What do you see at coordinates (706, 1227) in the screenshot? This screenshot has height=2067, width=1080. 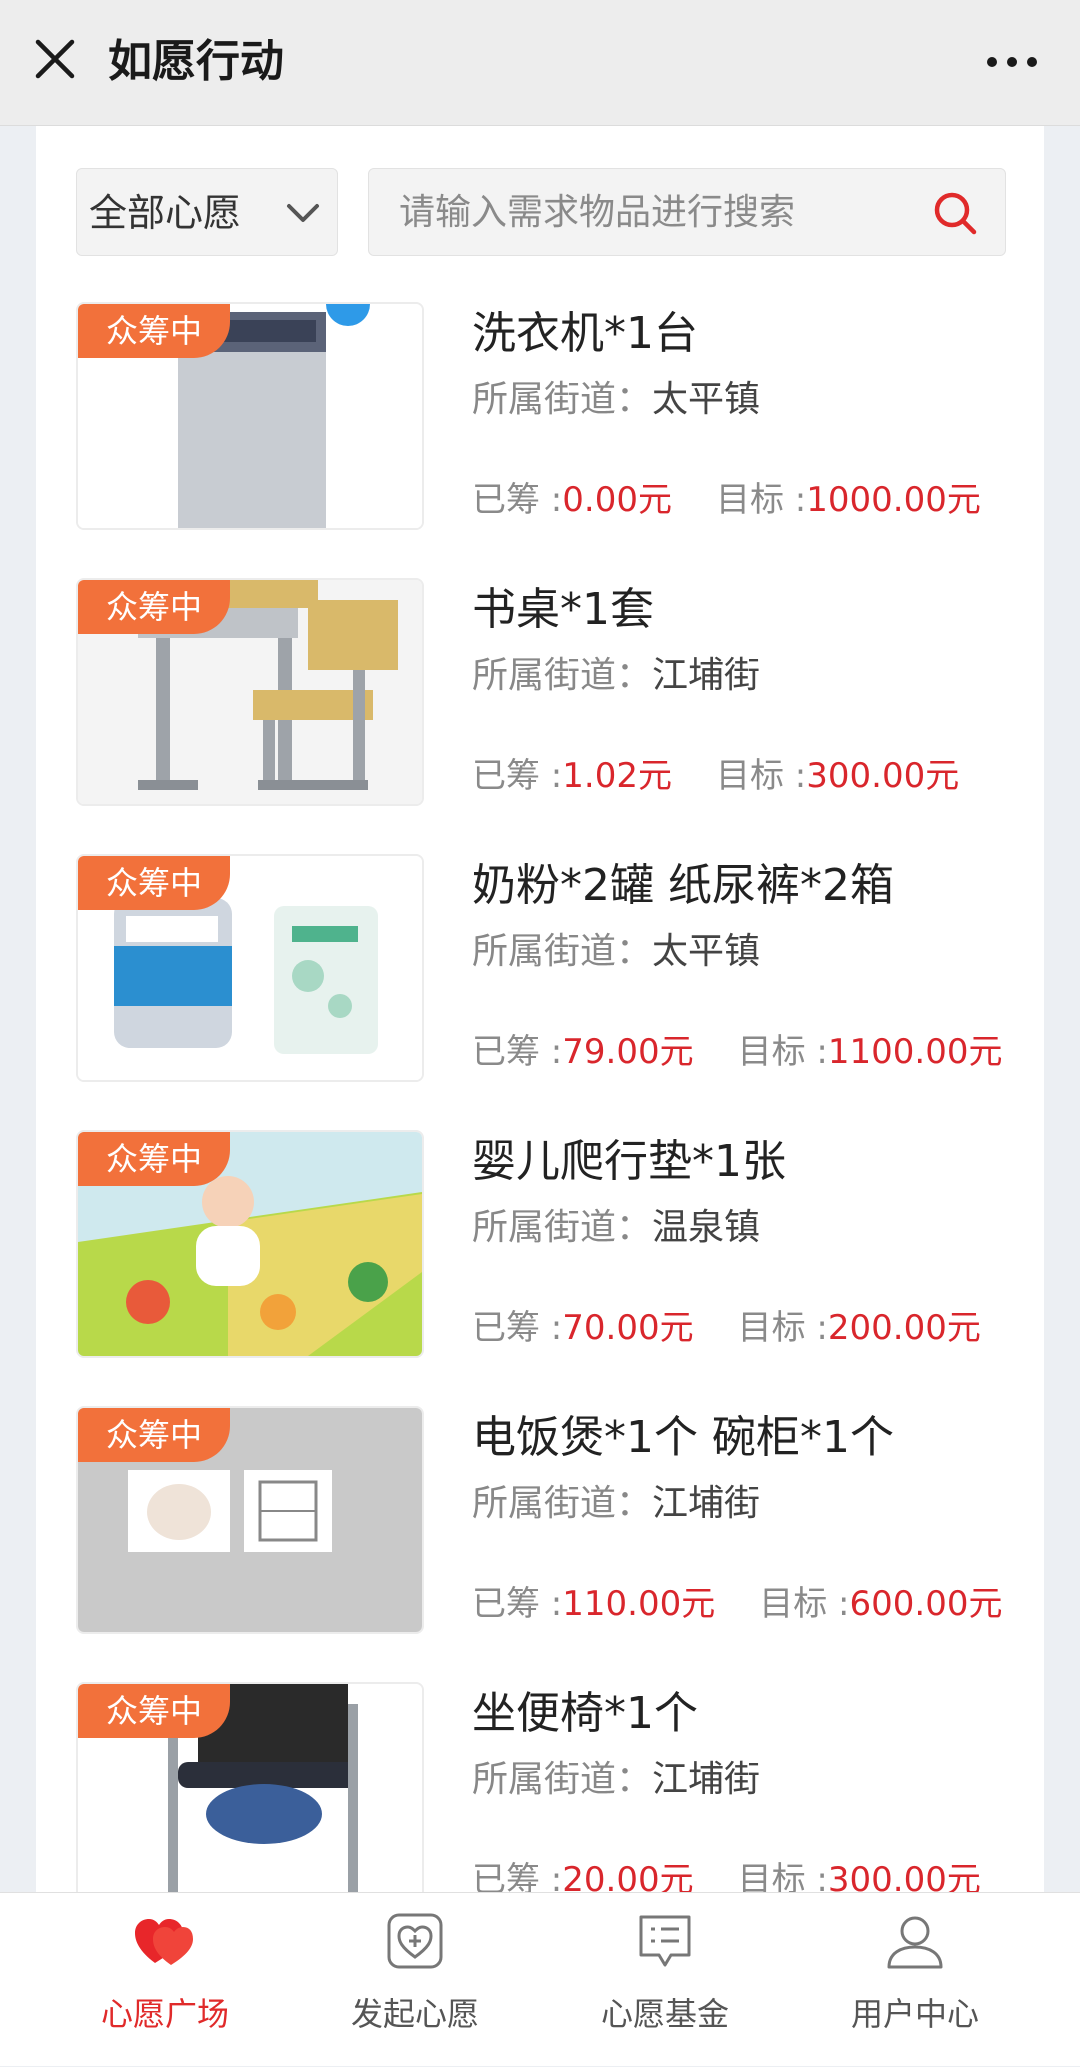 I see `street-value: 温泉镇` at bounding box center [706, 1227].